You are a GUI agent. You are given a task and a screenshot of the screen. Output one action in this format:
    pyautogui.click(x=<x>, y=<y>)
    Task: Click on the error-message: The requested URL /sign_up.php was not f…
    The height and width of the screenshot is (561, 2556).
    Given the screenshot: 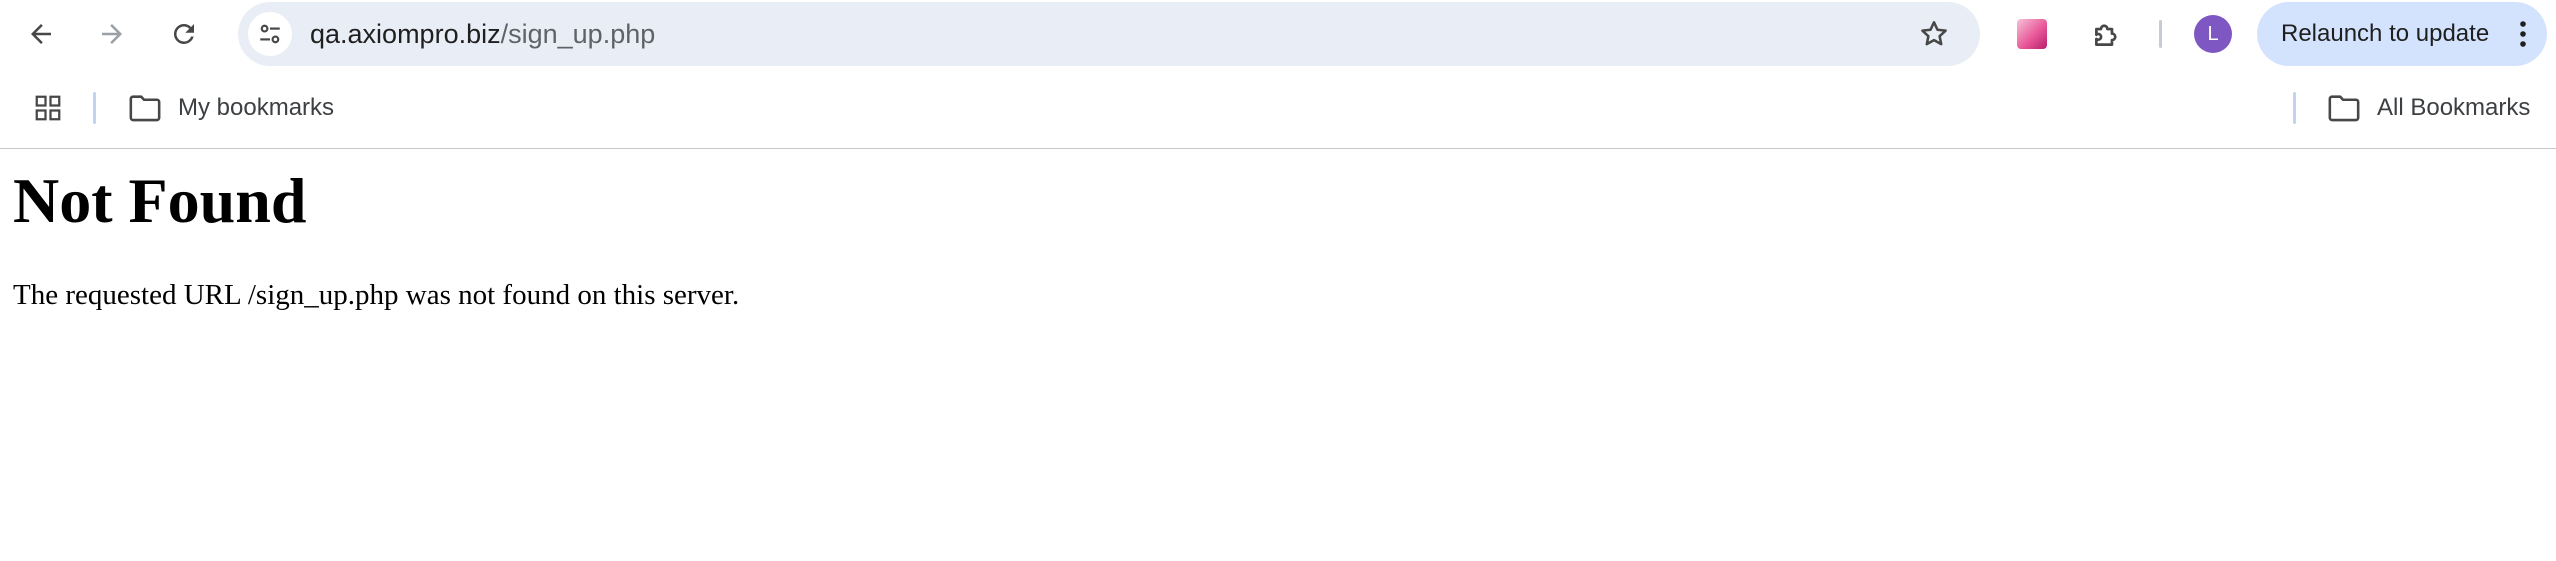 What is the action you would take?
    pyautogui.click(x=376, y=295)
    